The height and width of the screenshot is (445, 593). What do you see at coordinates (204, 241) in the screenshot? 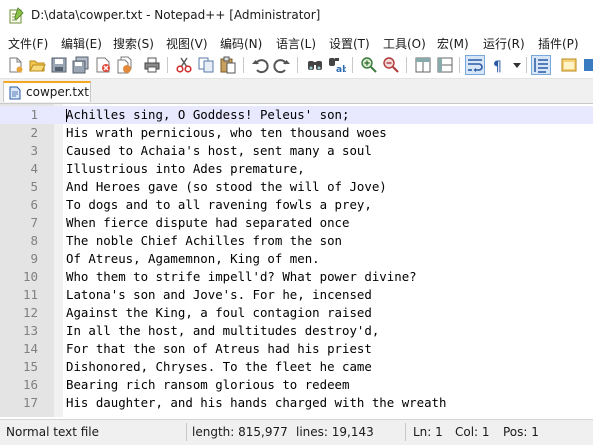
I see `line-text: The noble Chief Achilles from the son` at bounding box center [204, 241].